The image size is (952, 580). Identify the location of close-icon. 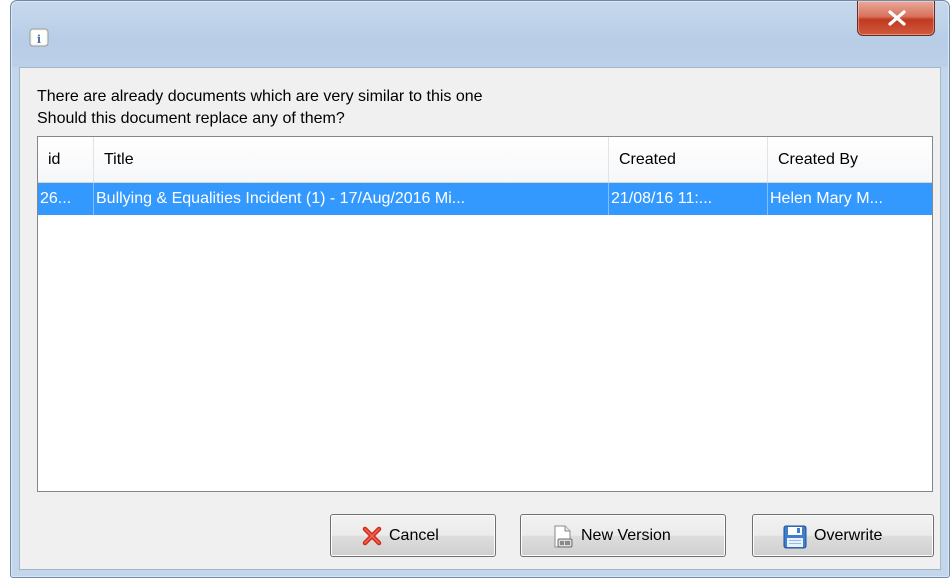
(897, 18).